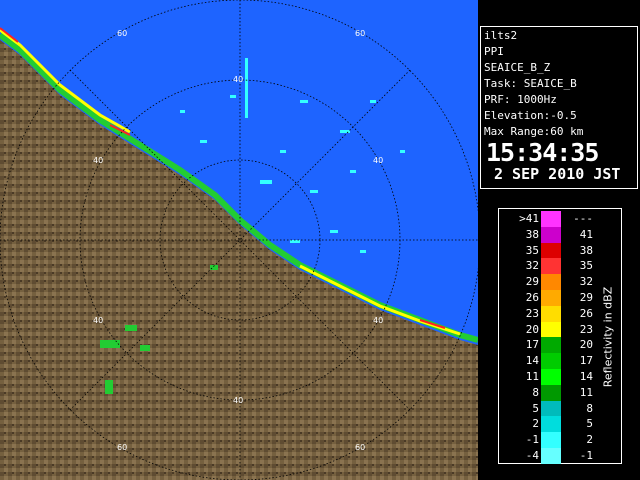 The height and width of the screenshot is (480, 640). I want to click on scan-mode: PPI, so click(494, 51).